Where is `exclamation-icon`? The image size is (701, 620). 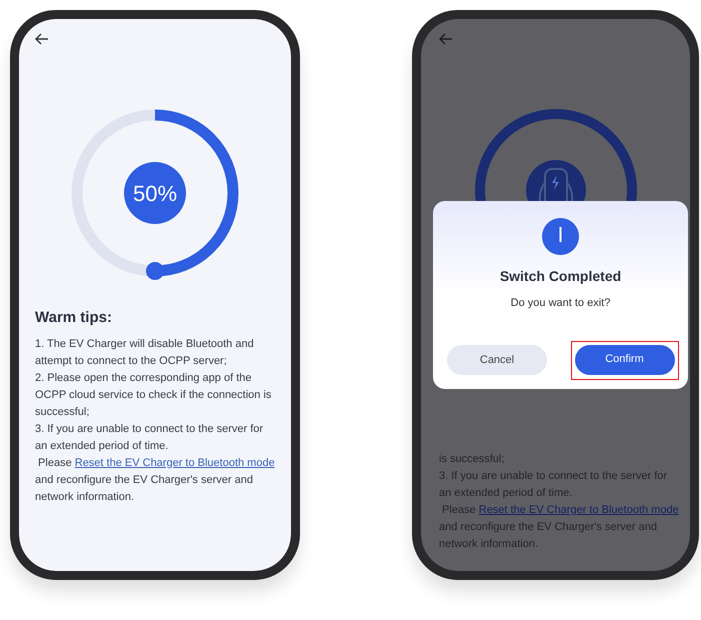
exclamation-icon is located at coordinates (560, 236).